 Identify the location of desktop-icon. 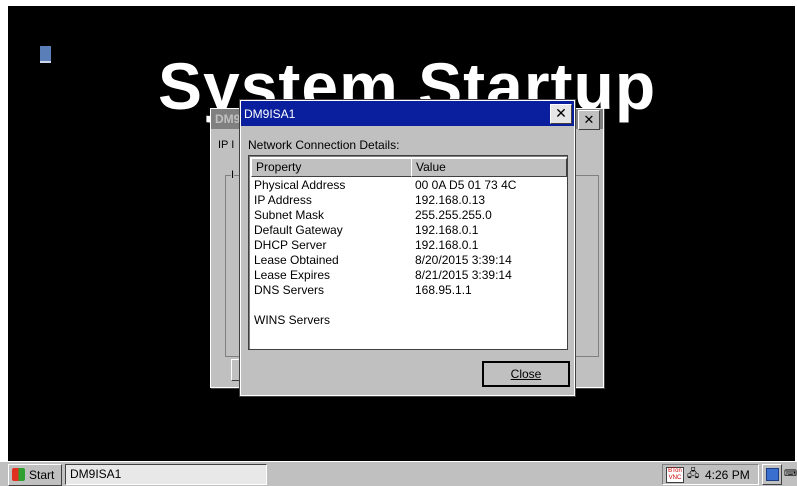
(772, 474).